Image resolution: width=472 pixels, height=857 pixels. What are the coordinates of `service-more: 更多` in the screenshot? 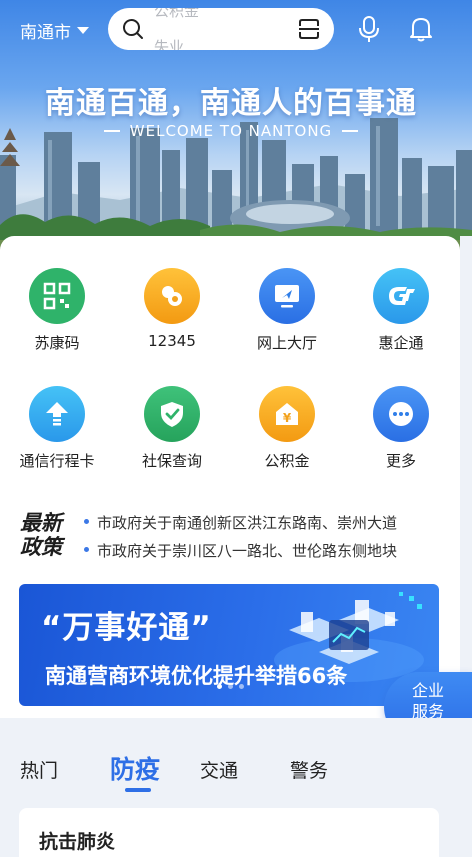 It's located at (401, 428).